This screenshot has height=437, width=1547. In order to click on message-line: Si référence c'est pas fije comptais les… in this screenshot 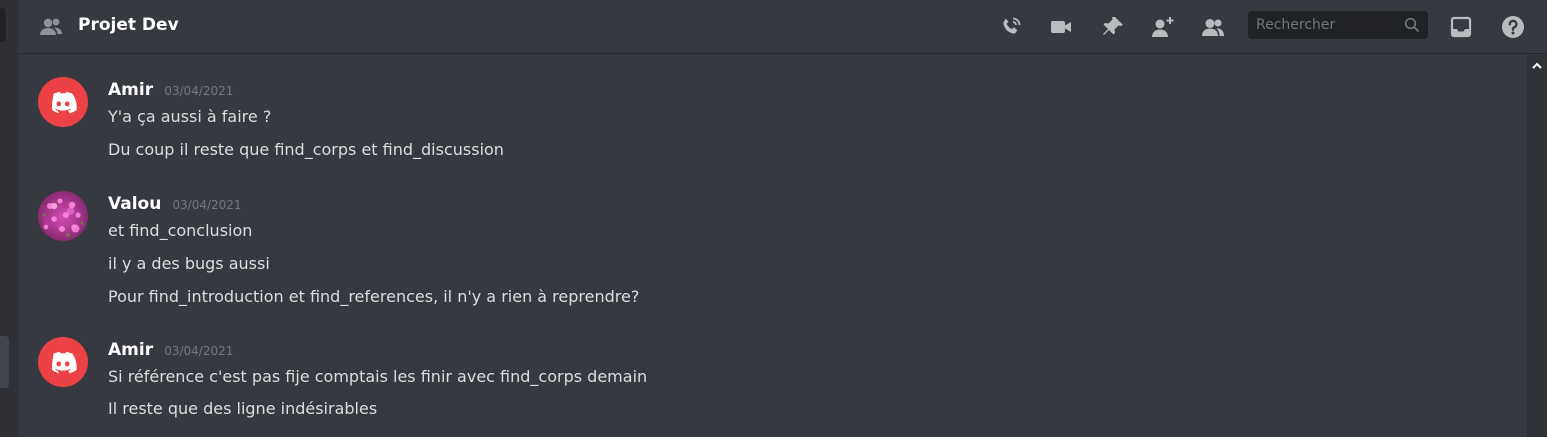, I will do `click(378, 376)`.